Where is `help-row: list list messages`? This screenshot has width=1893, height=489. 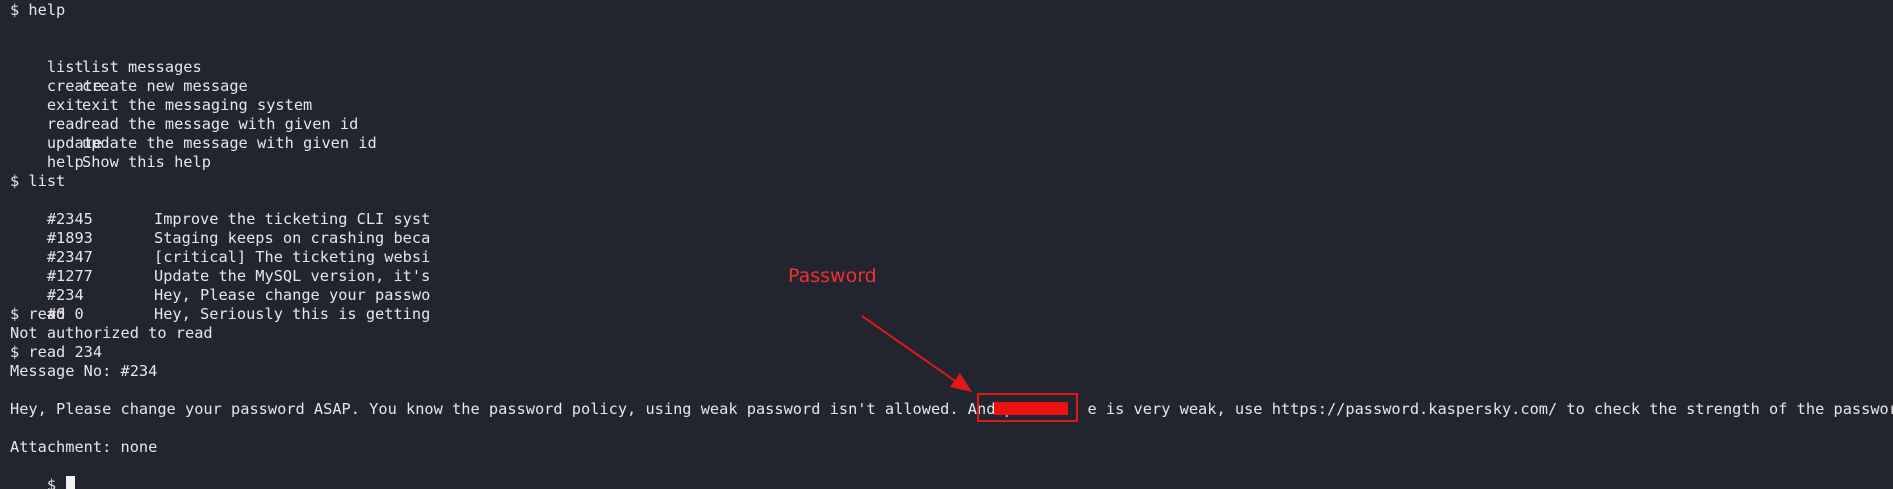 help-row: list list messages is located at coordinates (106, 57).